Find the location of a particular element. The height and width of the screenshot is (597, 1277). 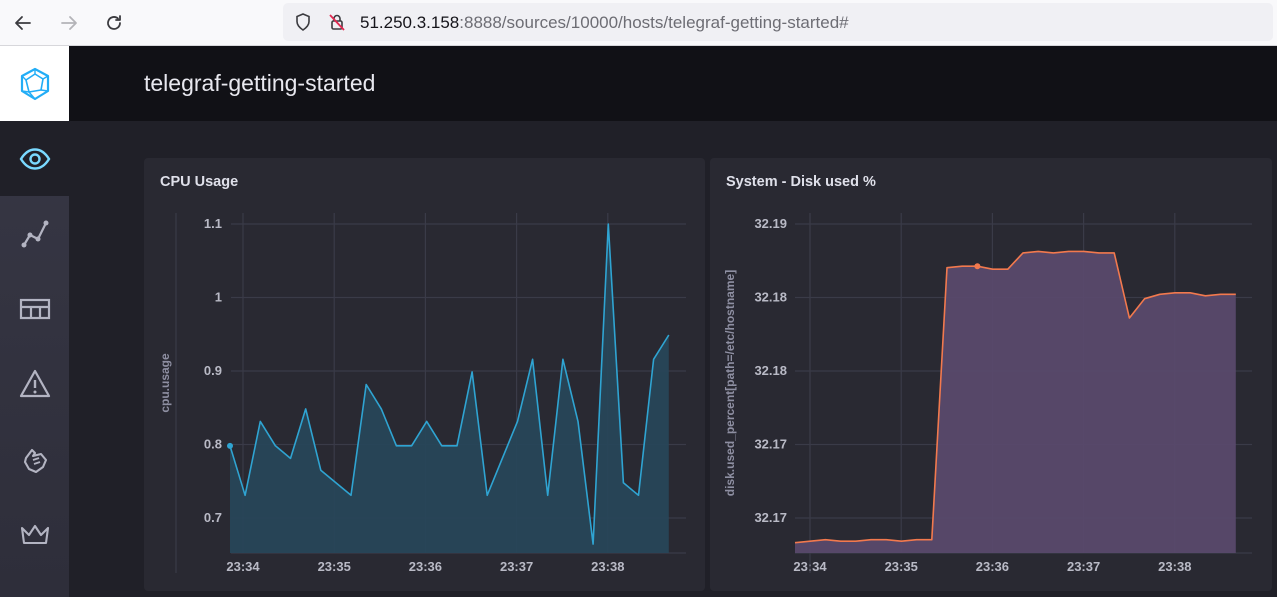

y-tick-label: 0.7 is located at coordinates (213, 517).